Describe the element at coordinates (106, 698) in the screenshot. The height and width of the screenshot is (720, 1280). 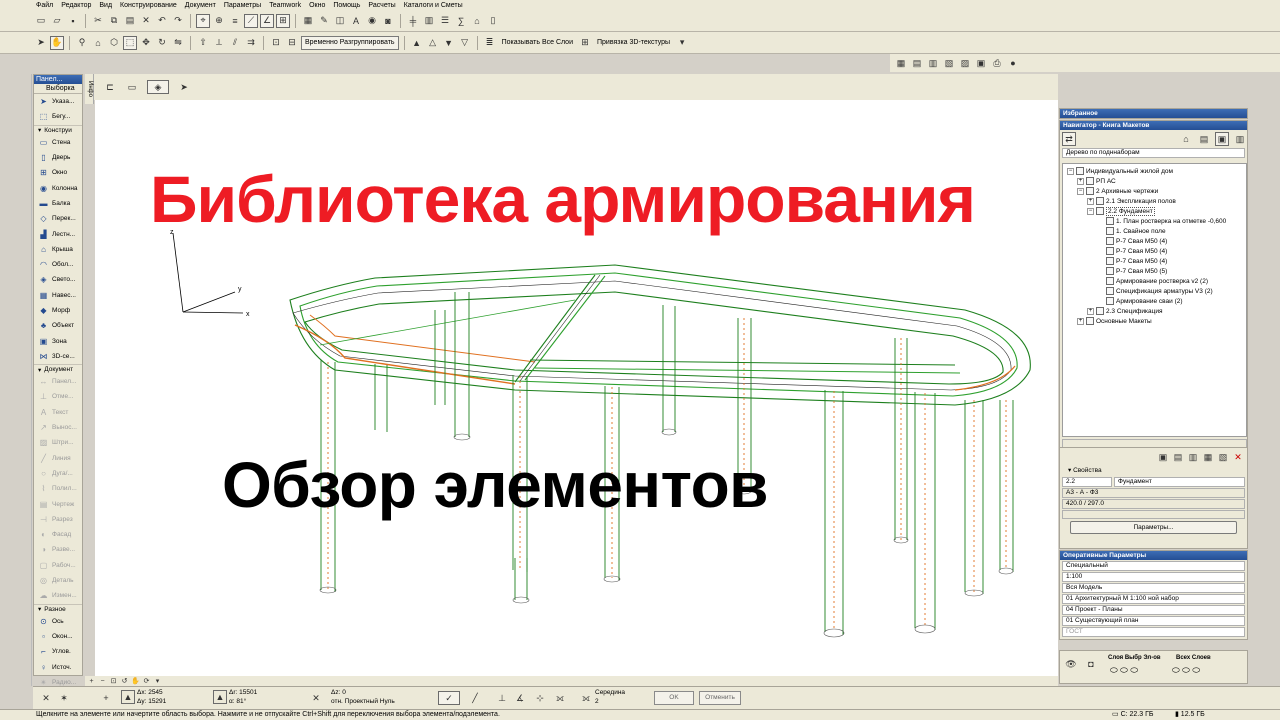
I see `relative-icon: +` at that location.